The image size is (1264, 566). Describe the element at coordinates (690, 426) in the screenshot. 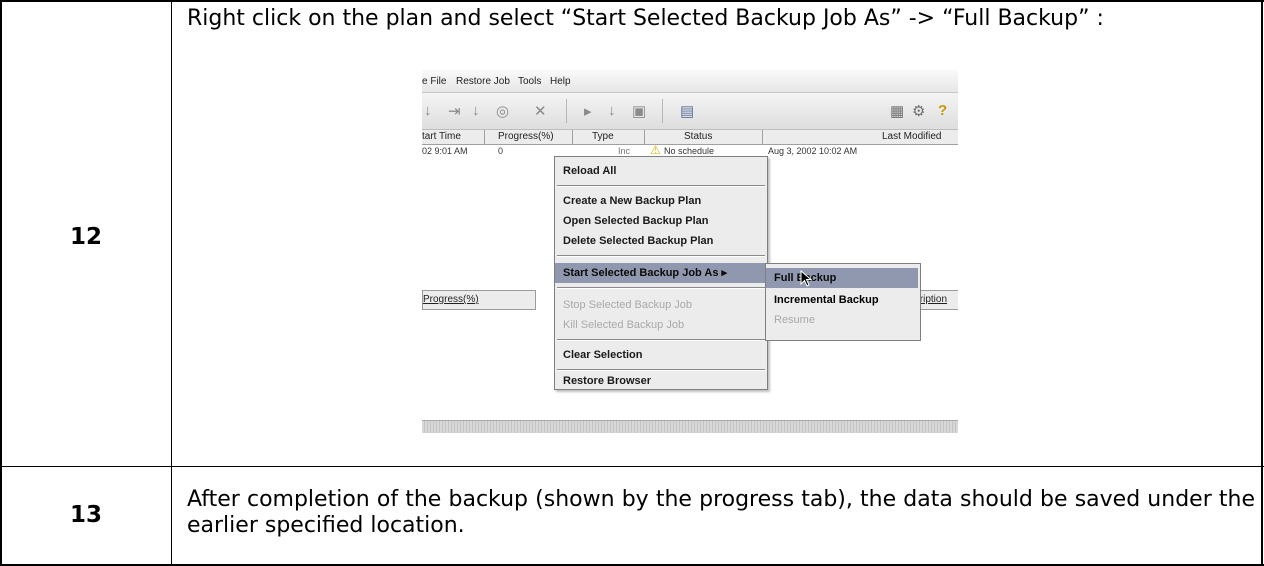

I see `horizontal-scrollbar` at that location.